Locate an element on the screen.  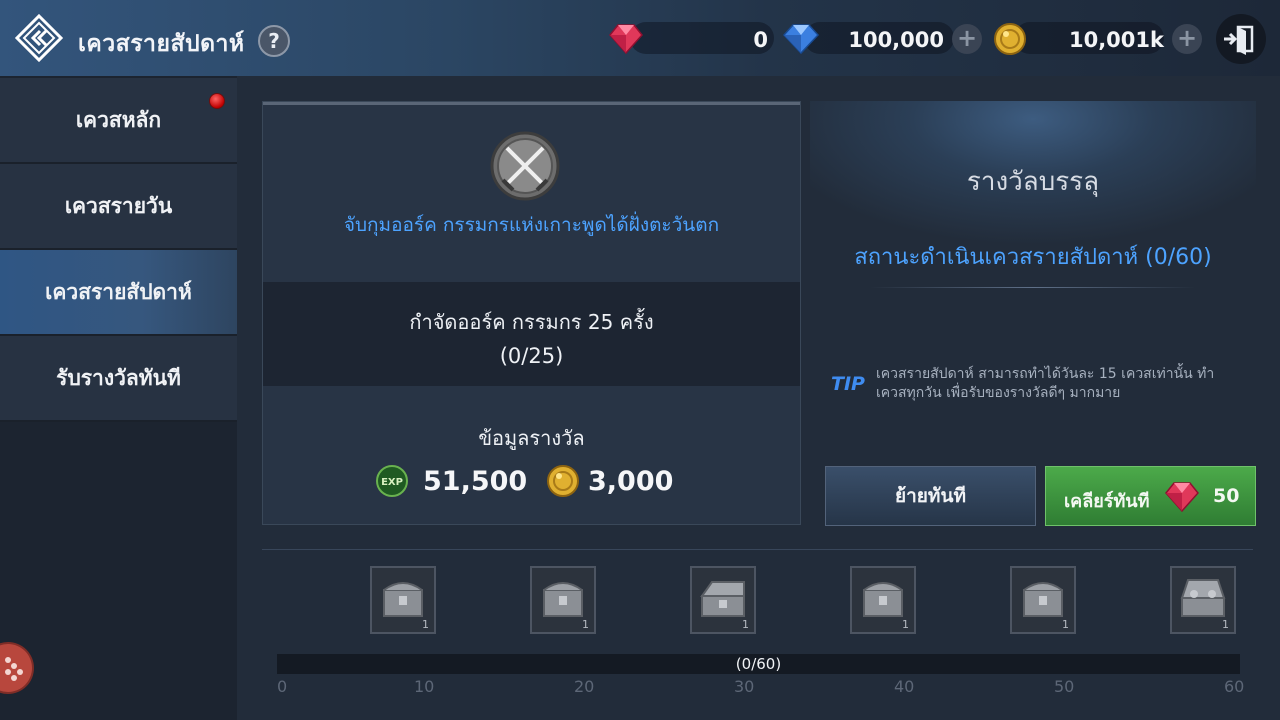
blue-gem-icon is located at coordinates (801, 39).